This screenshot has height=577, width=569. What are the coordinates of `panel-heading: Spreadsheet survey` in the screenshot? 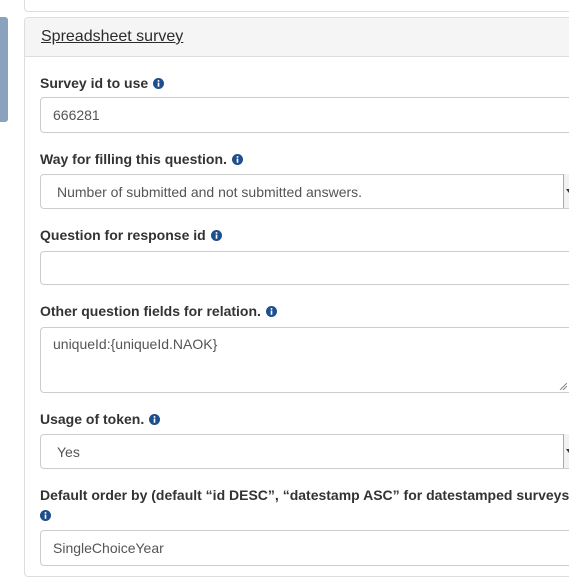 It's located at (297, 37).